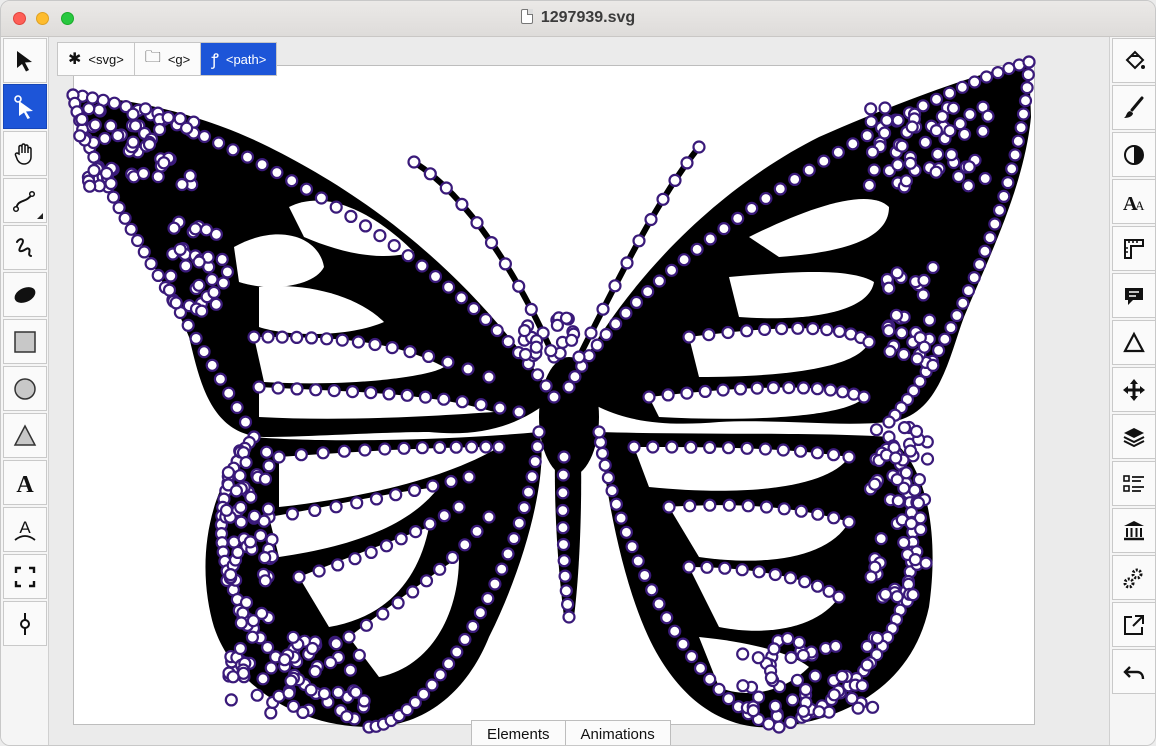 The image size is (1156, 746). Describe the element at coordinates (1133, 295) in the screenshot. I see `comment-tool-button` at that location.